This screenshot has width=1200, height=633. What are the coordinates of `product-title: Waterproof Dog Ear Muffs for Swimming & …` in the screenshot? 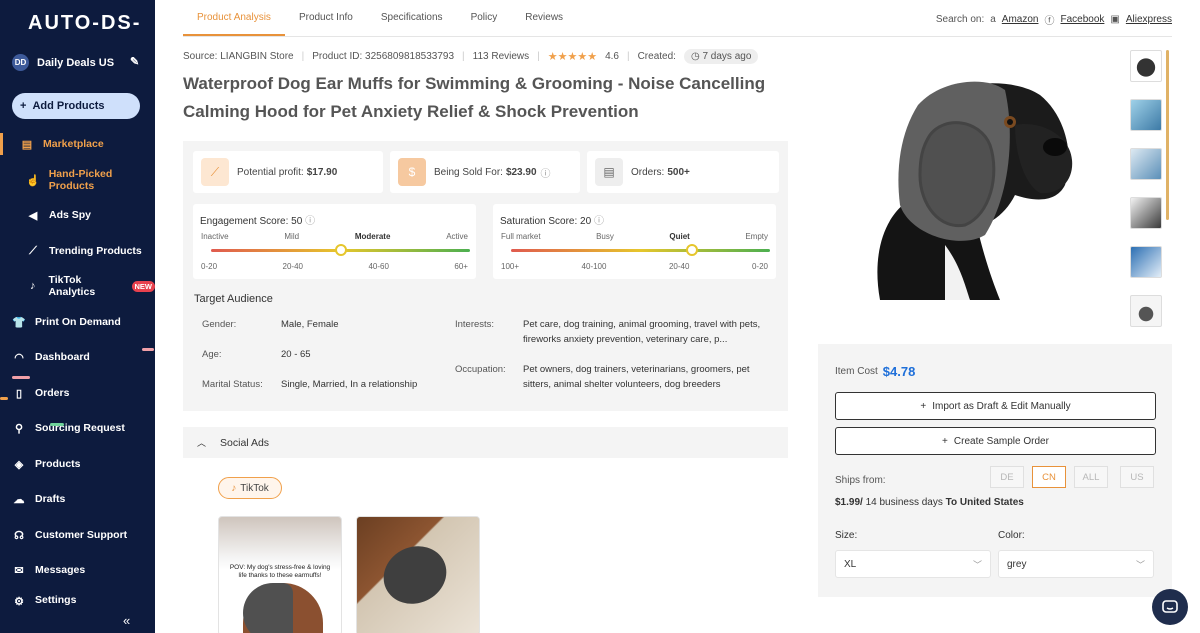 It's located at (474, 97).